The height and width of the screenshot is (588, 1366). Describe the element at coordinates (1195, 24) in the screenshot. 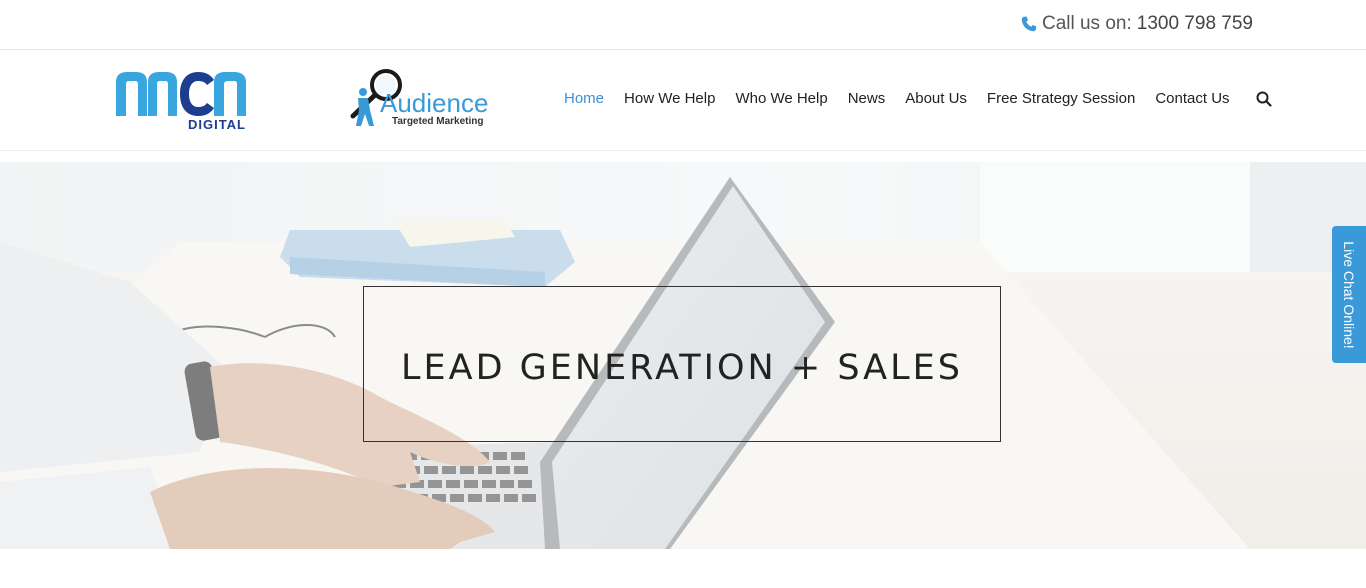

I see `phone-number: 1300 798 759` at that location.